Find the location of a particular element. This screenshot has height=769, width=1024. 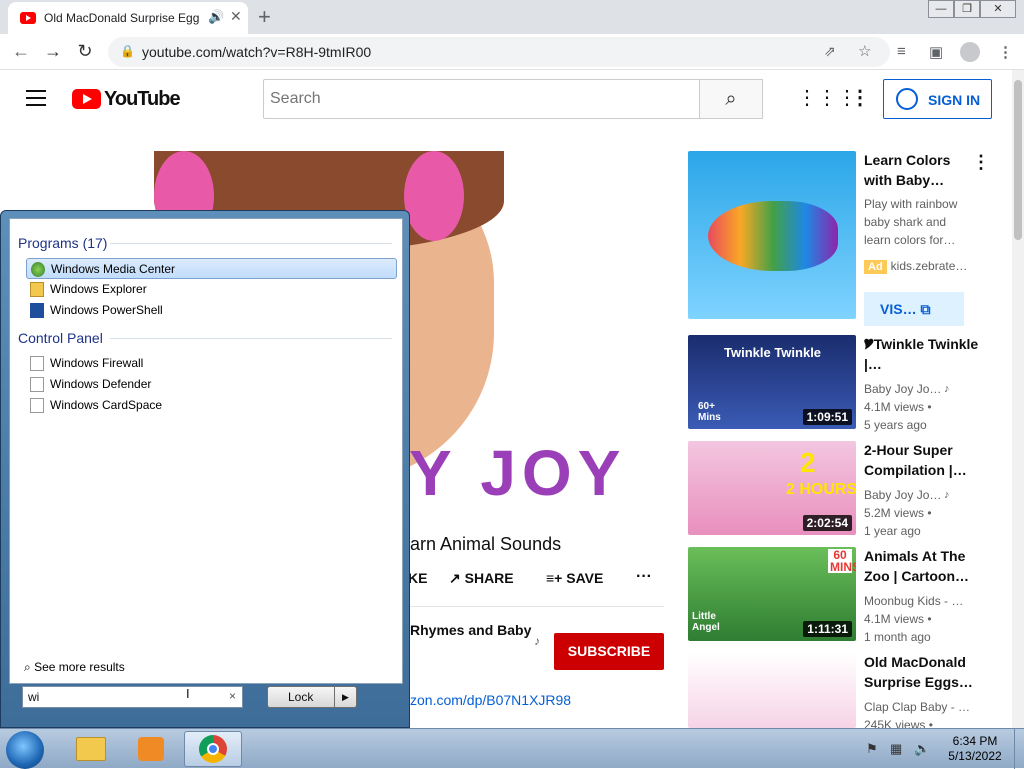

address-bar: 🔒 youtube.com/watch?v=R8H-9tmIR00 ⇗ ☆ is located at coordinates (499, 52).